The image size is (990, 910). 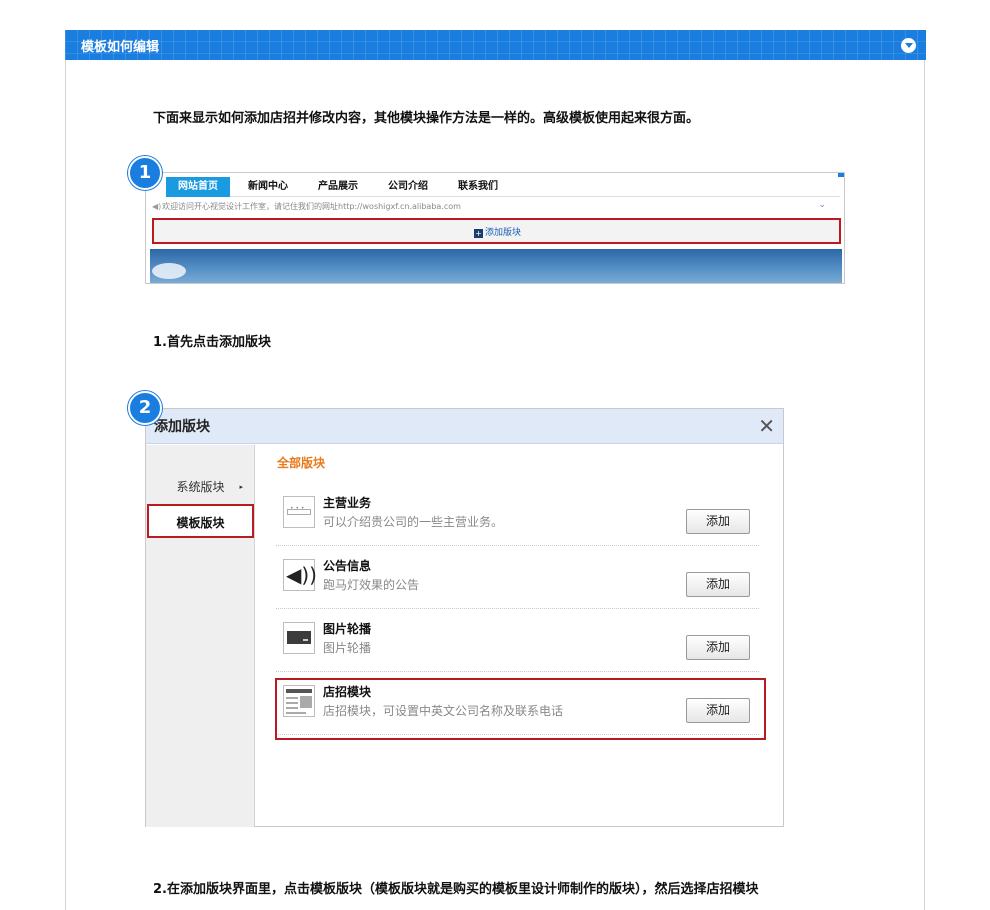 What do you see at coordinates (371, 585) in the screenshot?
I see `module-desc: 跑马灯效果的公告` at bounding box center [371, 585].